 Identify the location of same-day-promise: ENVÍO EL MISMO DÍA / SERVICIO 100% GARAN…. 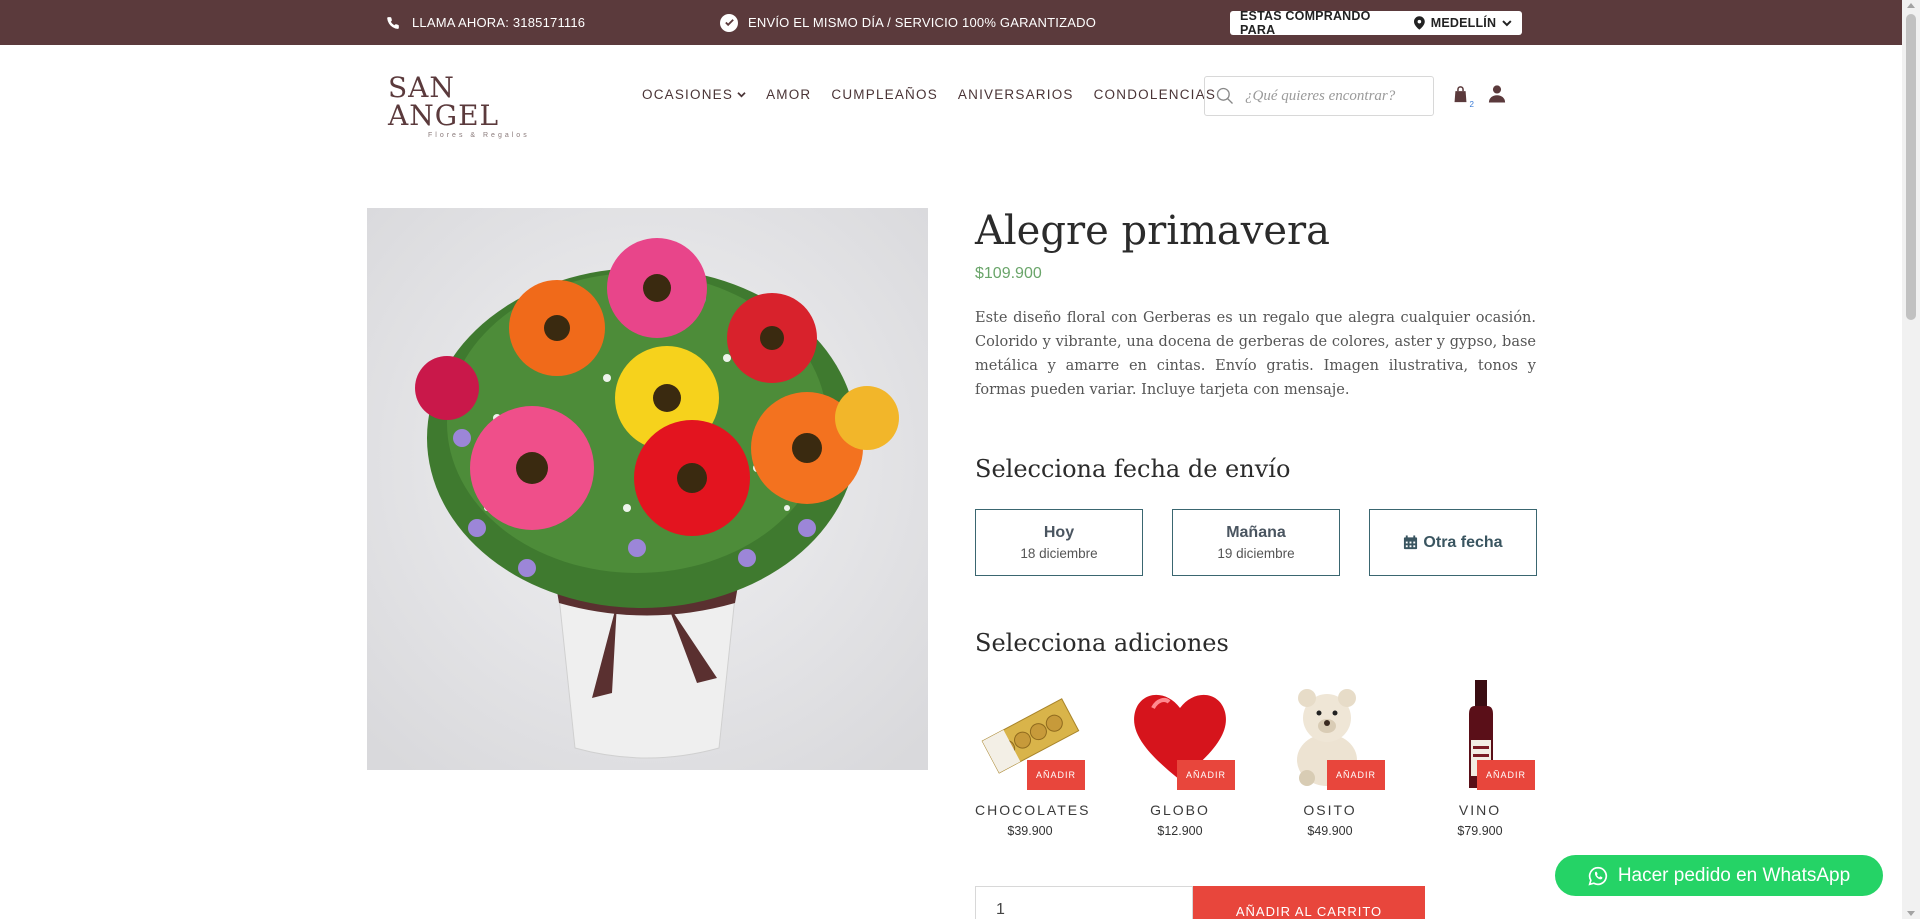
(908, 22).